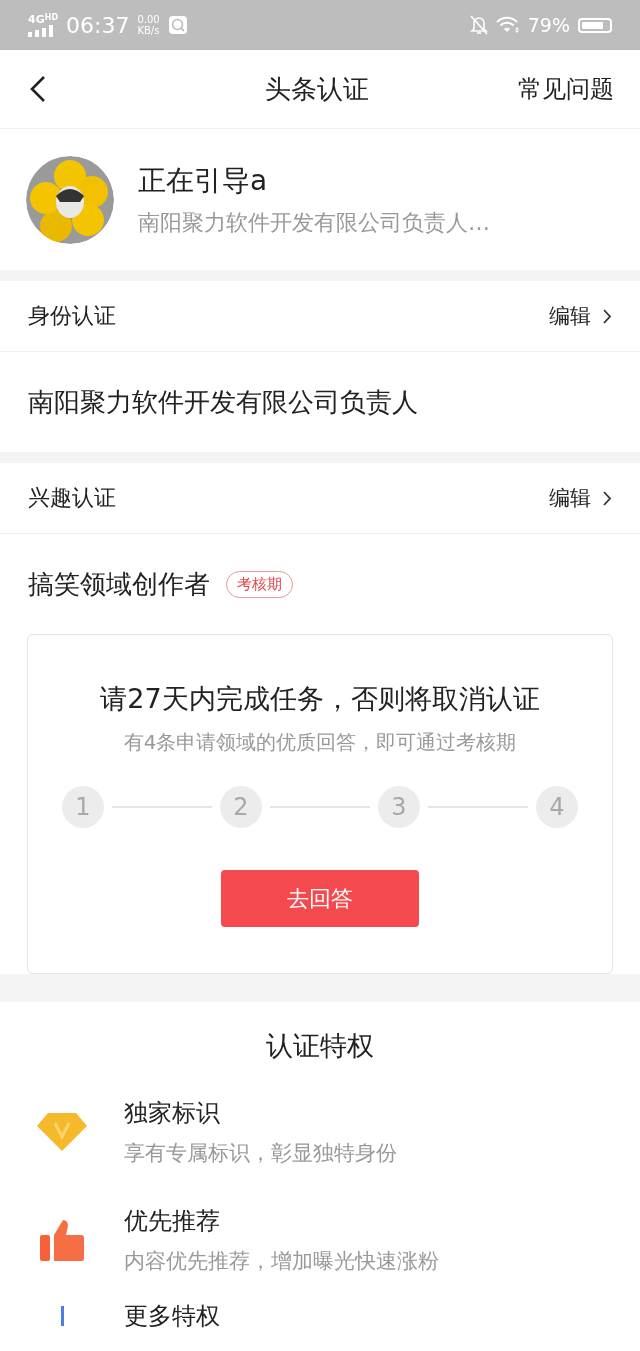 The image size is (640, 1351). What do you see at coordinates (172, 1113) in the screenshot?
I see `privilege-title: 独家标识` at bounding box center [172, 1113].